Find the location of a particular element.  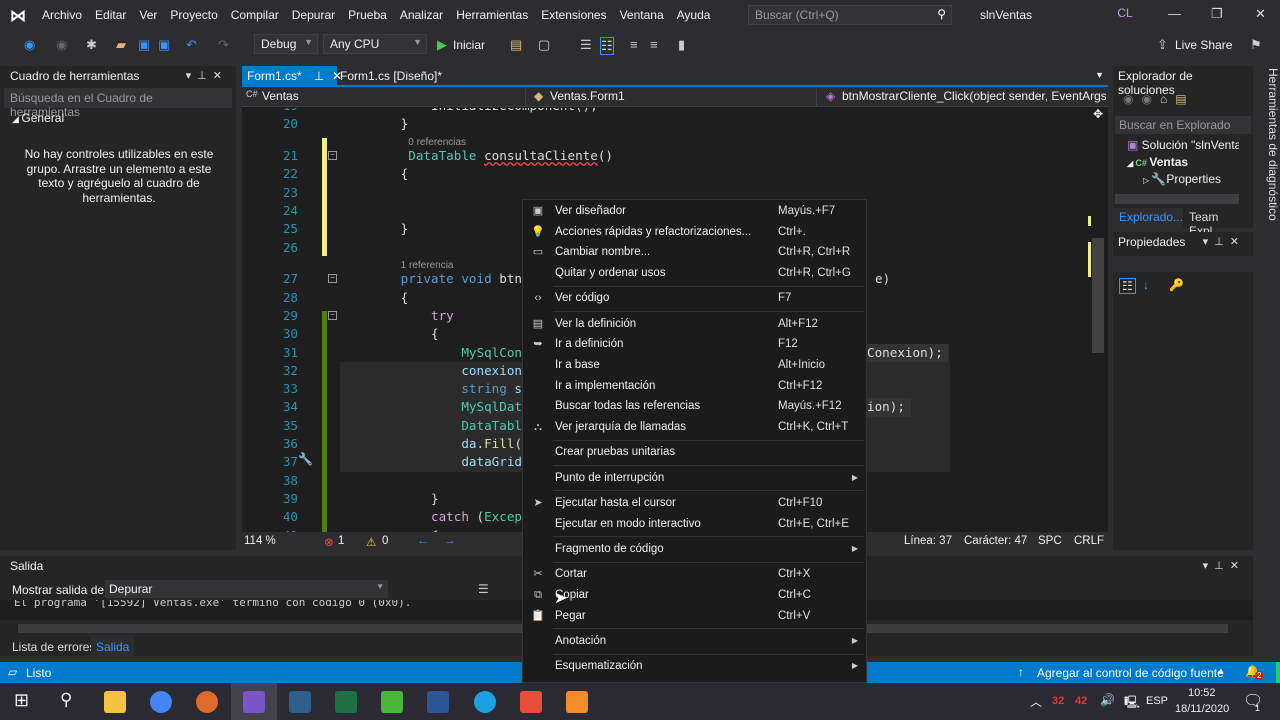

scroll-thumb is located at coordinates (1098, 295).